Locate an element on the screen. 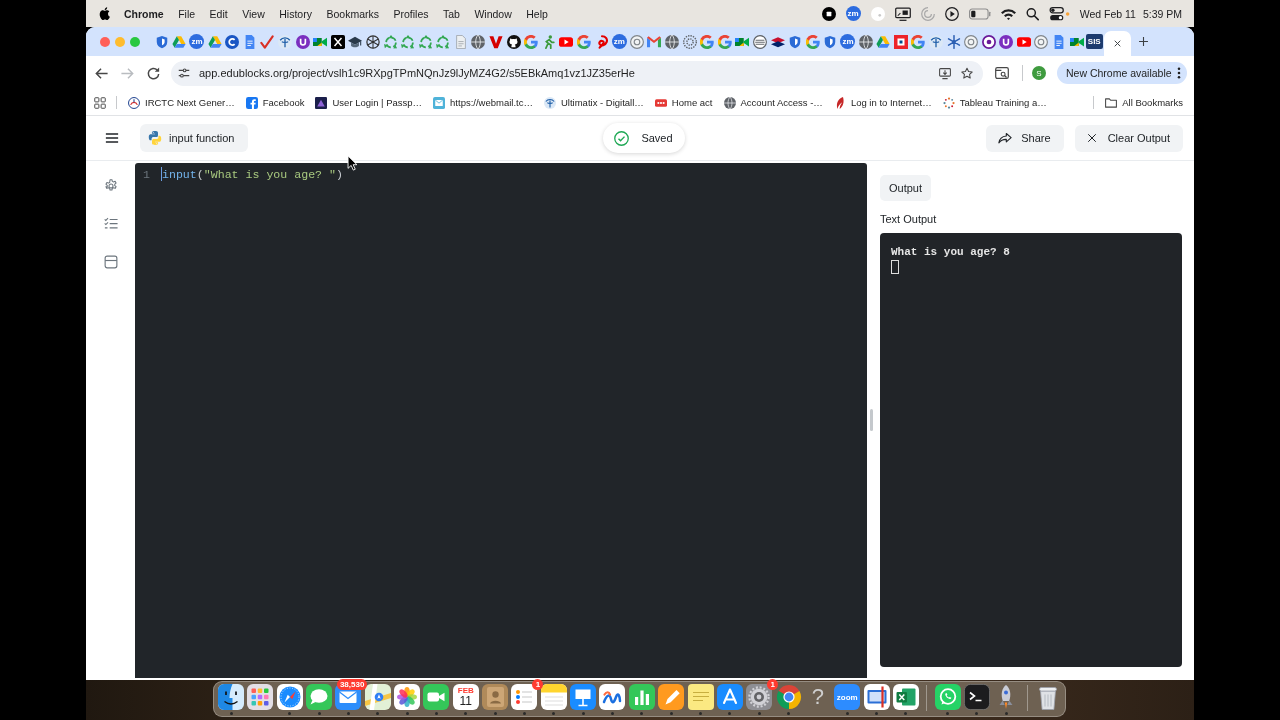 The image size is (1280, 720). tick-icon is located at coordinates (267, 41).